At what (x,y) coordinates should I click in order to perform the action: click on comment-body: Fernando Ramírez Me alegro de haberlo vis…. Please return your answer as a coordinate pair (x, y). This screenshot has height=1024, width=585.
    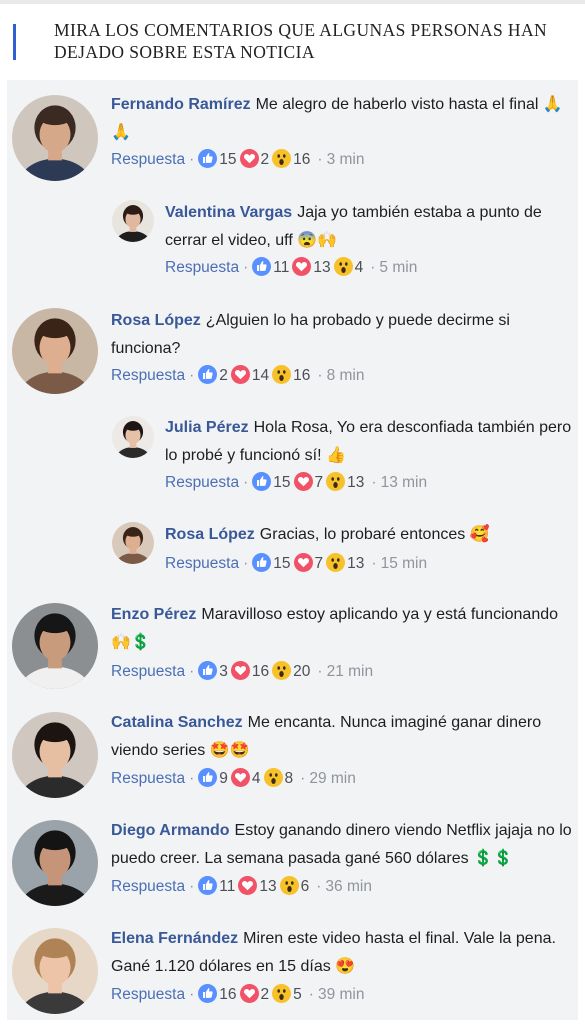
    Looking at the image, I should click on (342, 119).